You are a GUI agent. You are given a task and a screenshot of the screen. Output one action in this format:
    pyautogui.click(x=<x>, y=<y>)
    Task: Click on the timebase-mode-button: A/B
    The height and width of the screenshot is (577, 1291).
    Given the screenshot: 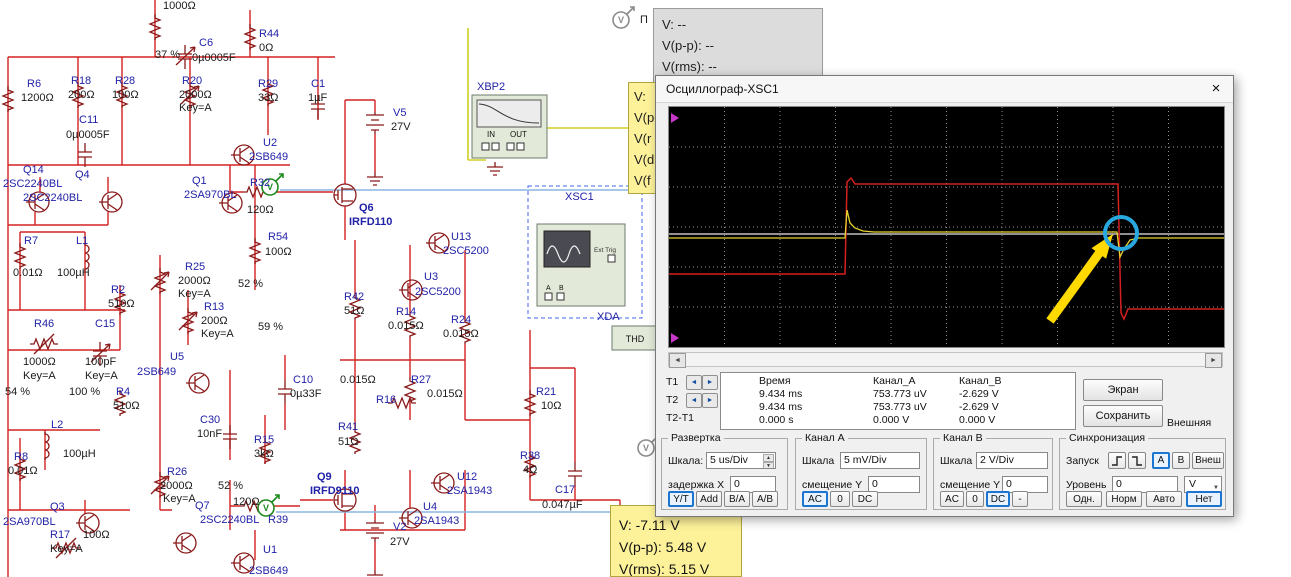 What is the action you would take?
    pyautogui.click(x=765, y=499)
    